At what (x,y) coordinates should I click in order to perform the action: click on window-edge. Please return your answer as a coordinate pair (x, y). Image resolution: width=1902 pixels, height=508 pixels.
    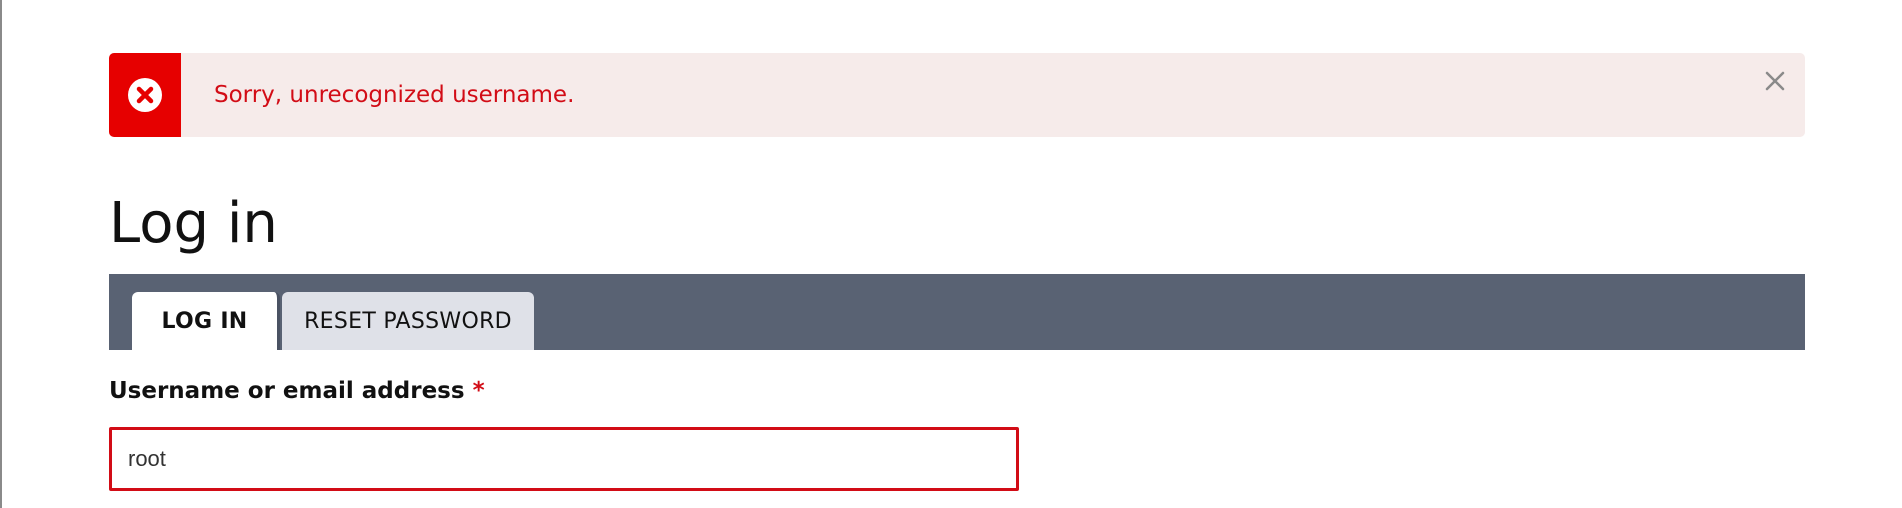
    Looking at the image, I should click on (1, 254).